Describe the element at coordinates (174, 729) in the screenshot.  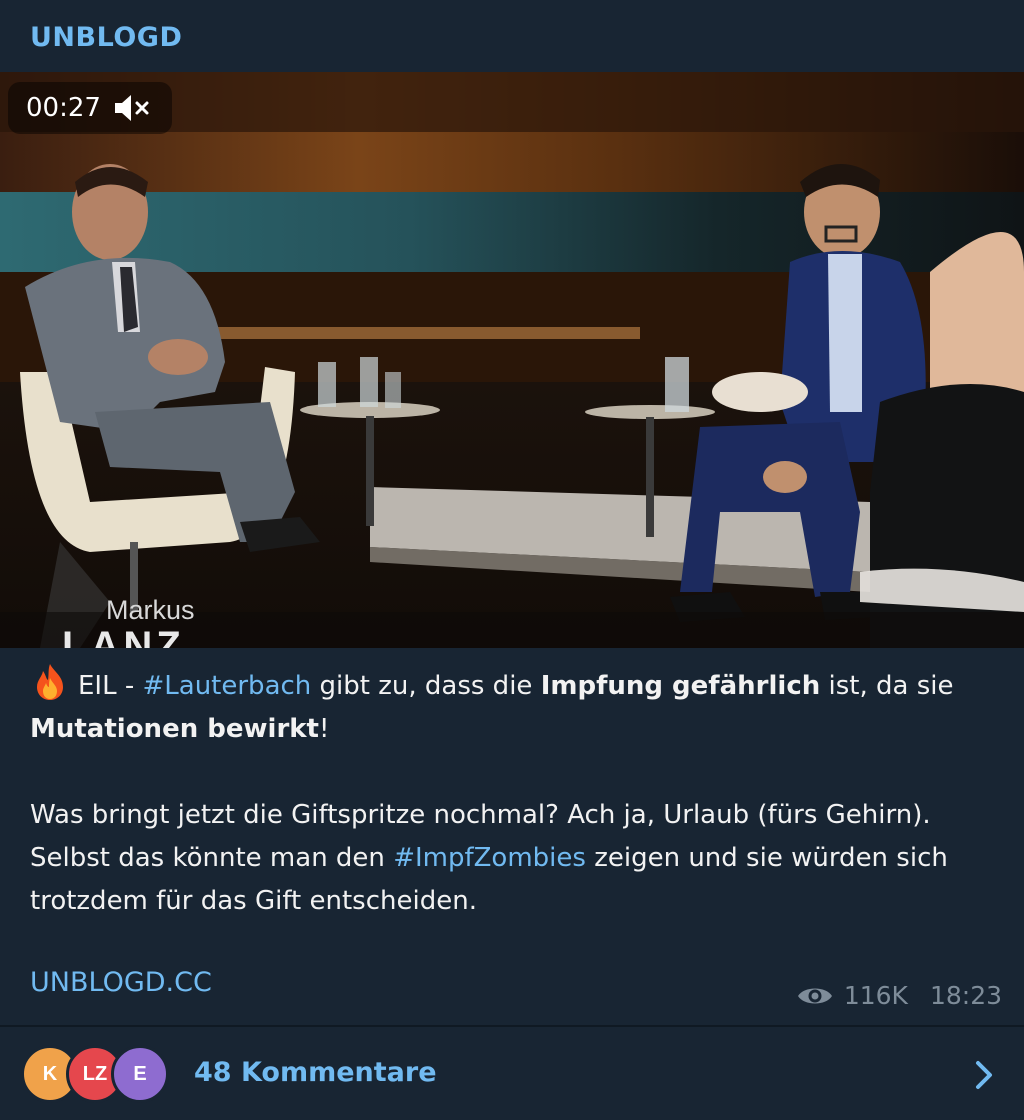
I see `message-bold2: Mutationen bewirkt` at that location.